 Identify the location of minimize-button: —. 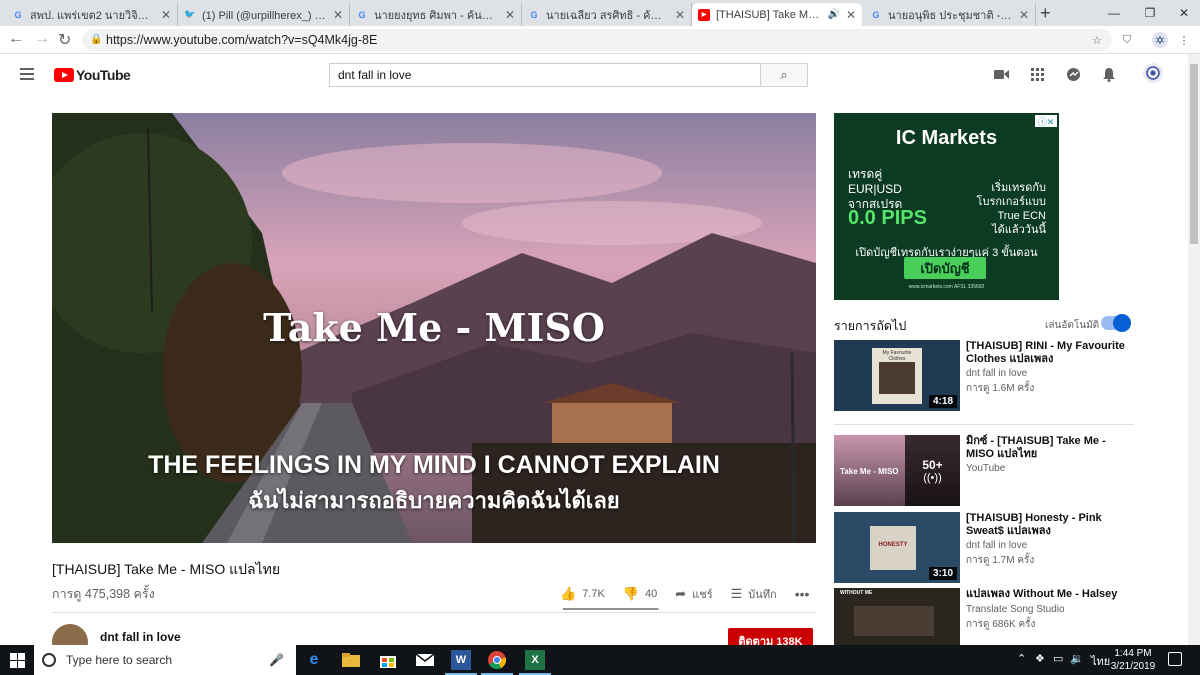
(1114, 13).